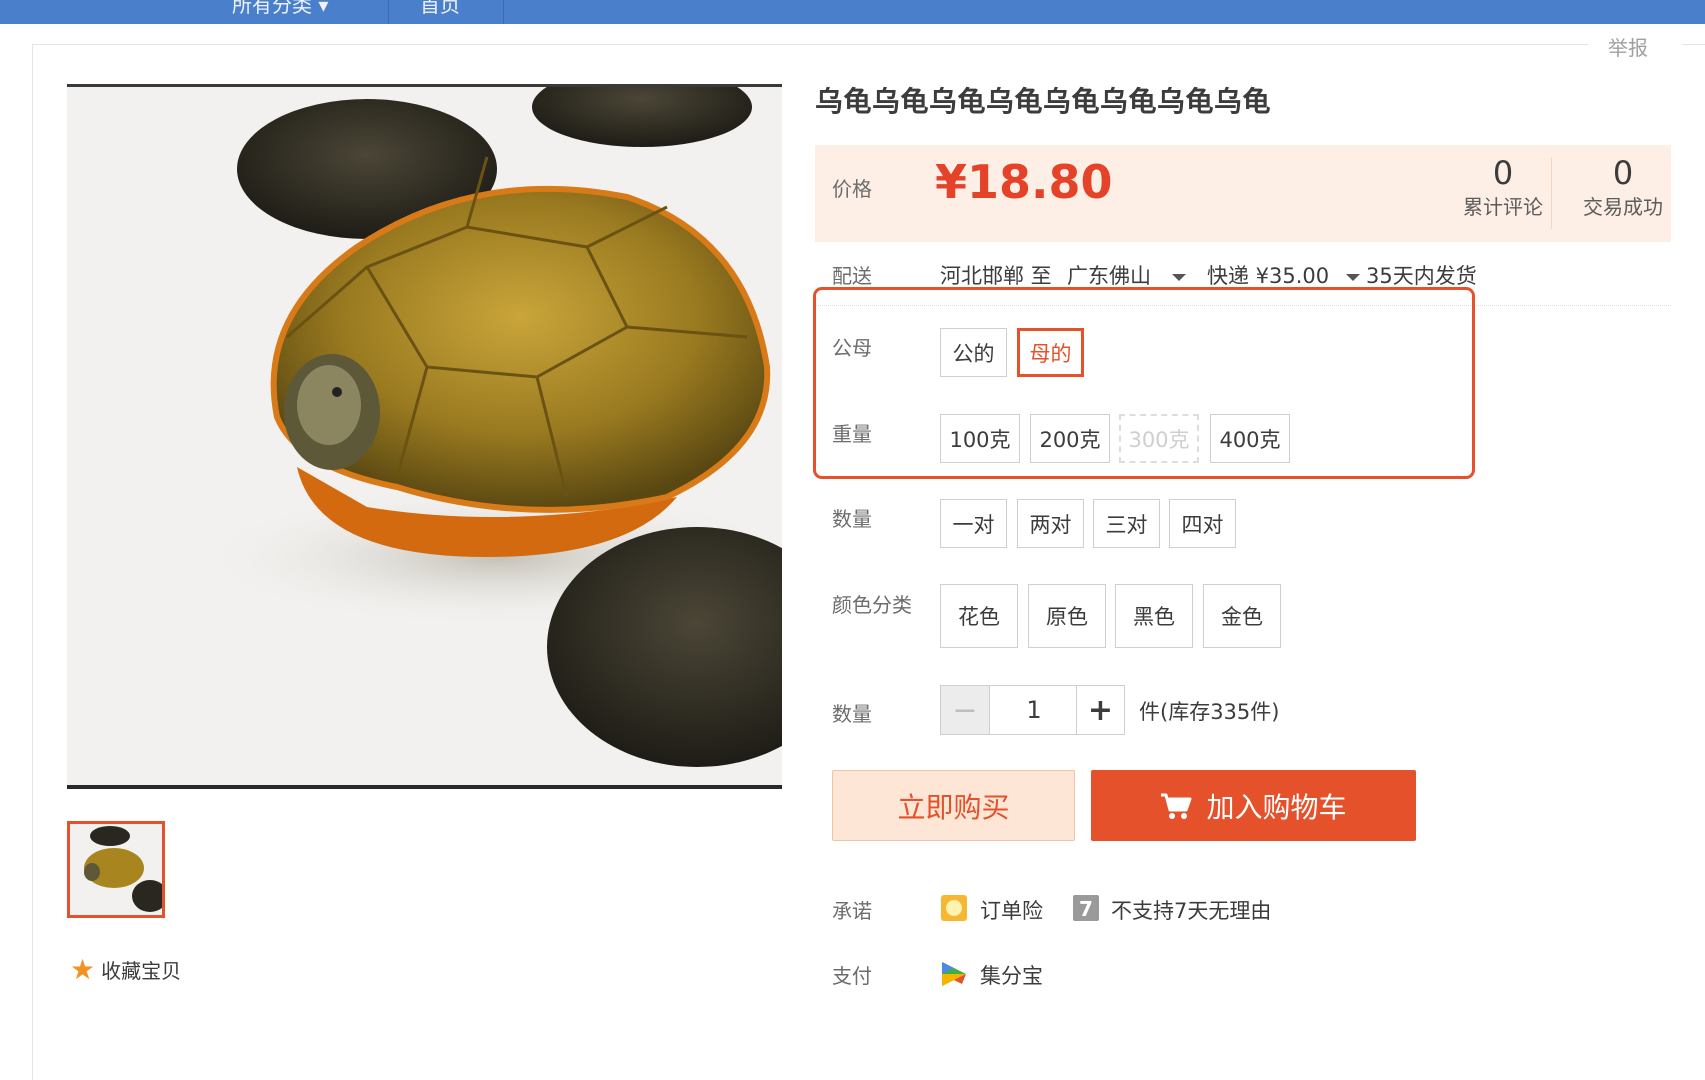  I want to click on add-to-cart-button: 加入购物车, so click(1253, 805).